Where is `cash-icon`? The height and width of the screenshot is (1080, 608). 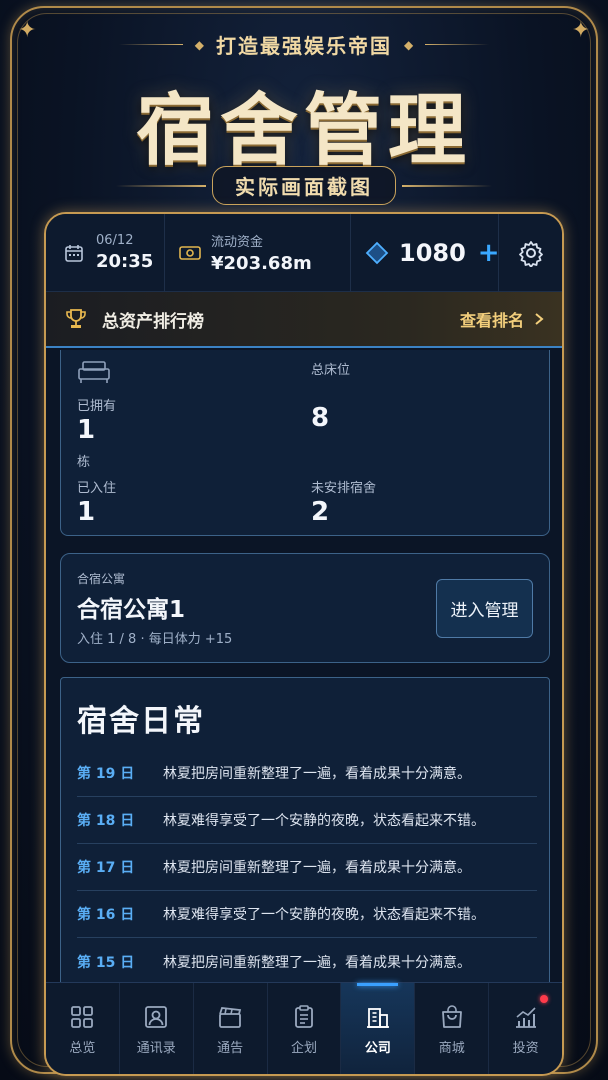
cash-icon is located at coordinates (190, 253).